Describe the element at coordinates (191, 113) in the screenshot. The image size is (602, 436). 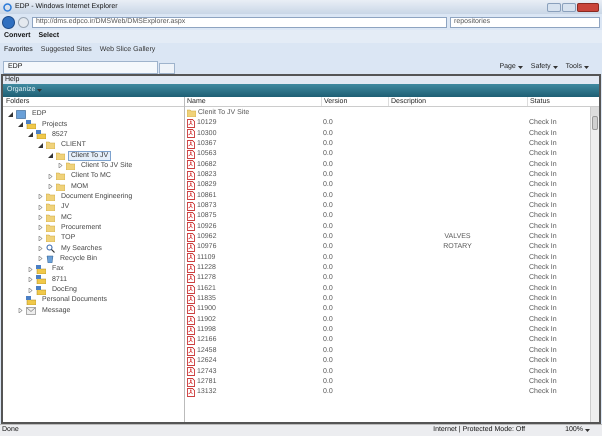
I see `folder-icon` at that location.